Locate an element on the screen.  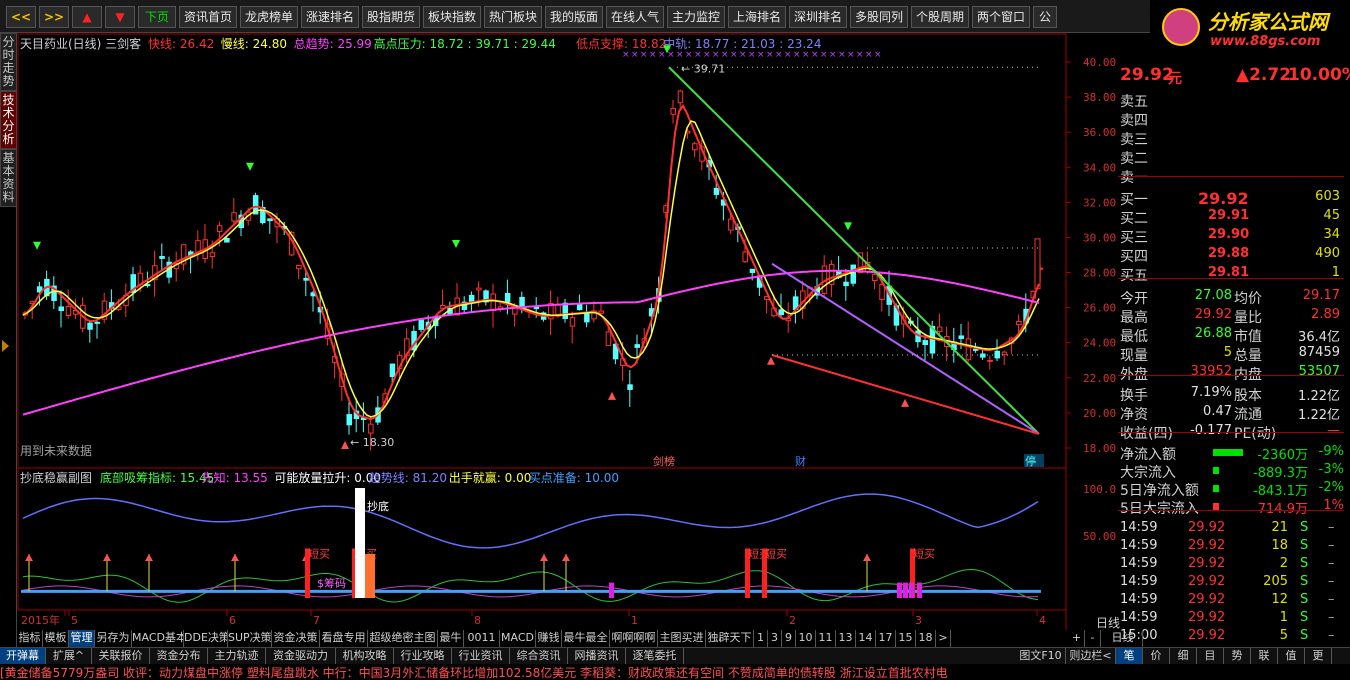
toolbar-button-9: 板块指数 is located at coordinates (452, 17).